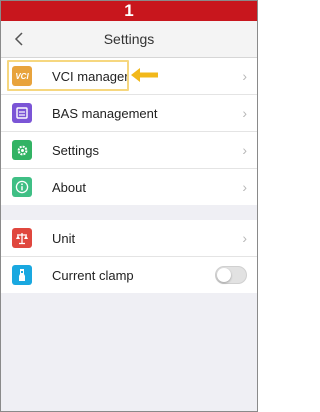 The image size is (320, 412). I want to click on menu-item-current-clamp: Current clamp, so click(129, 275).